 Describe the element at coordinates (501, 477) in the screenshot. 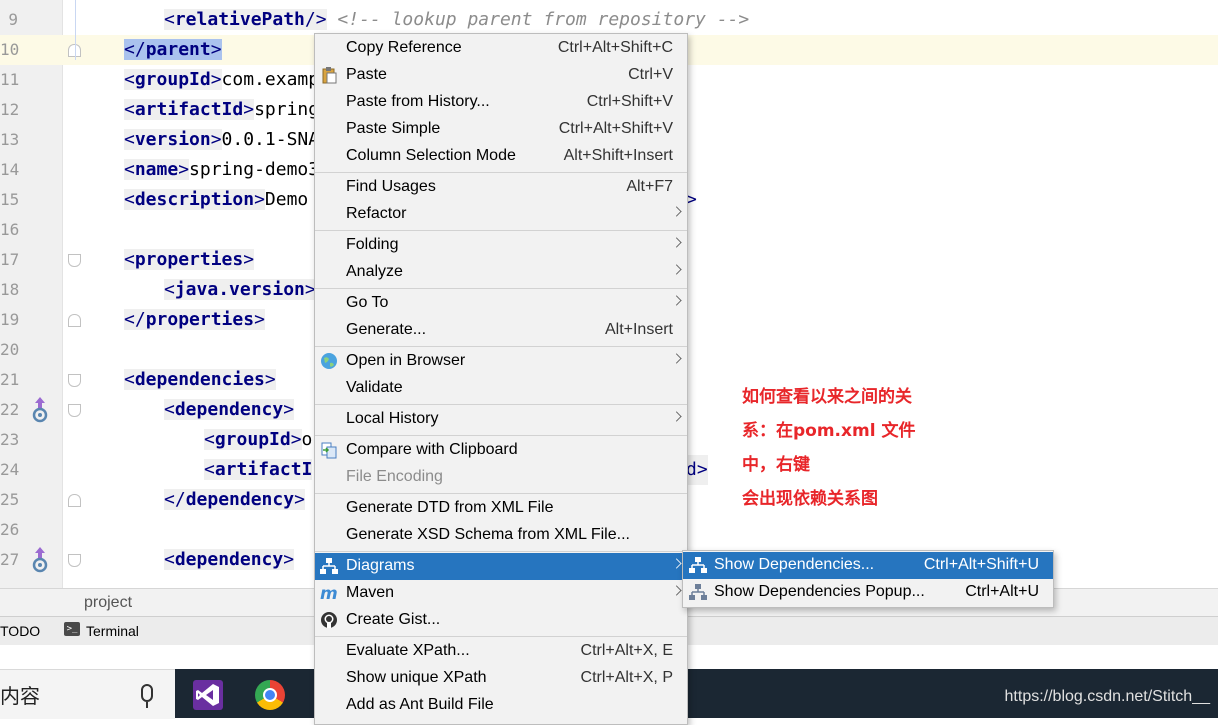

I see `menu-item-file-encoding: File Encoding` at that location.